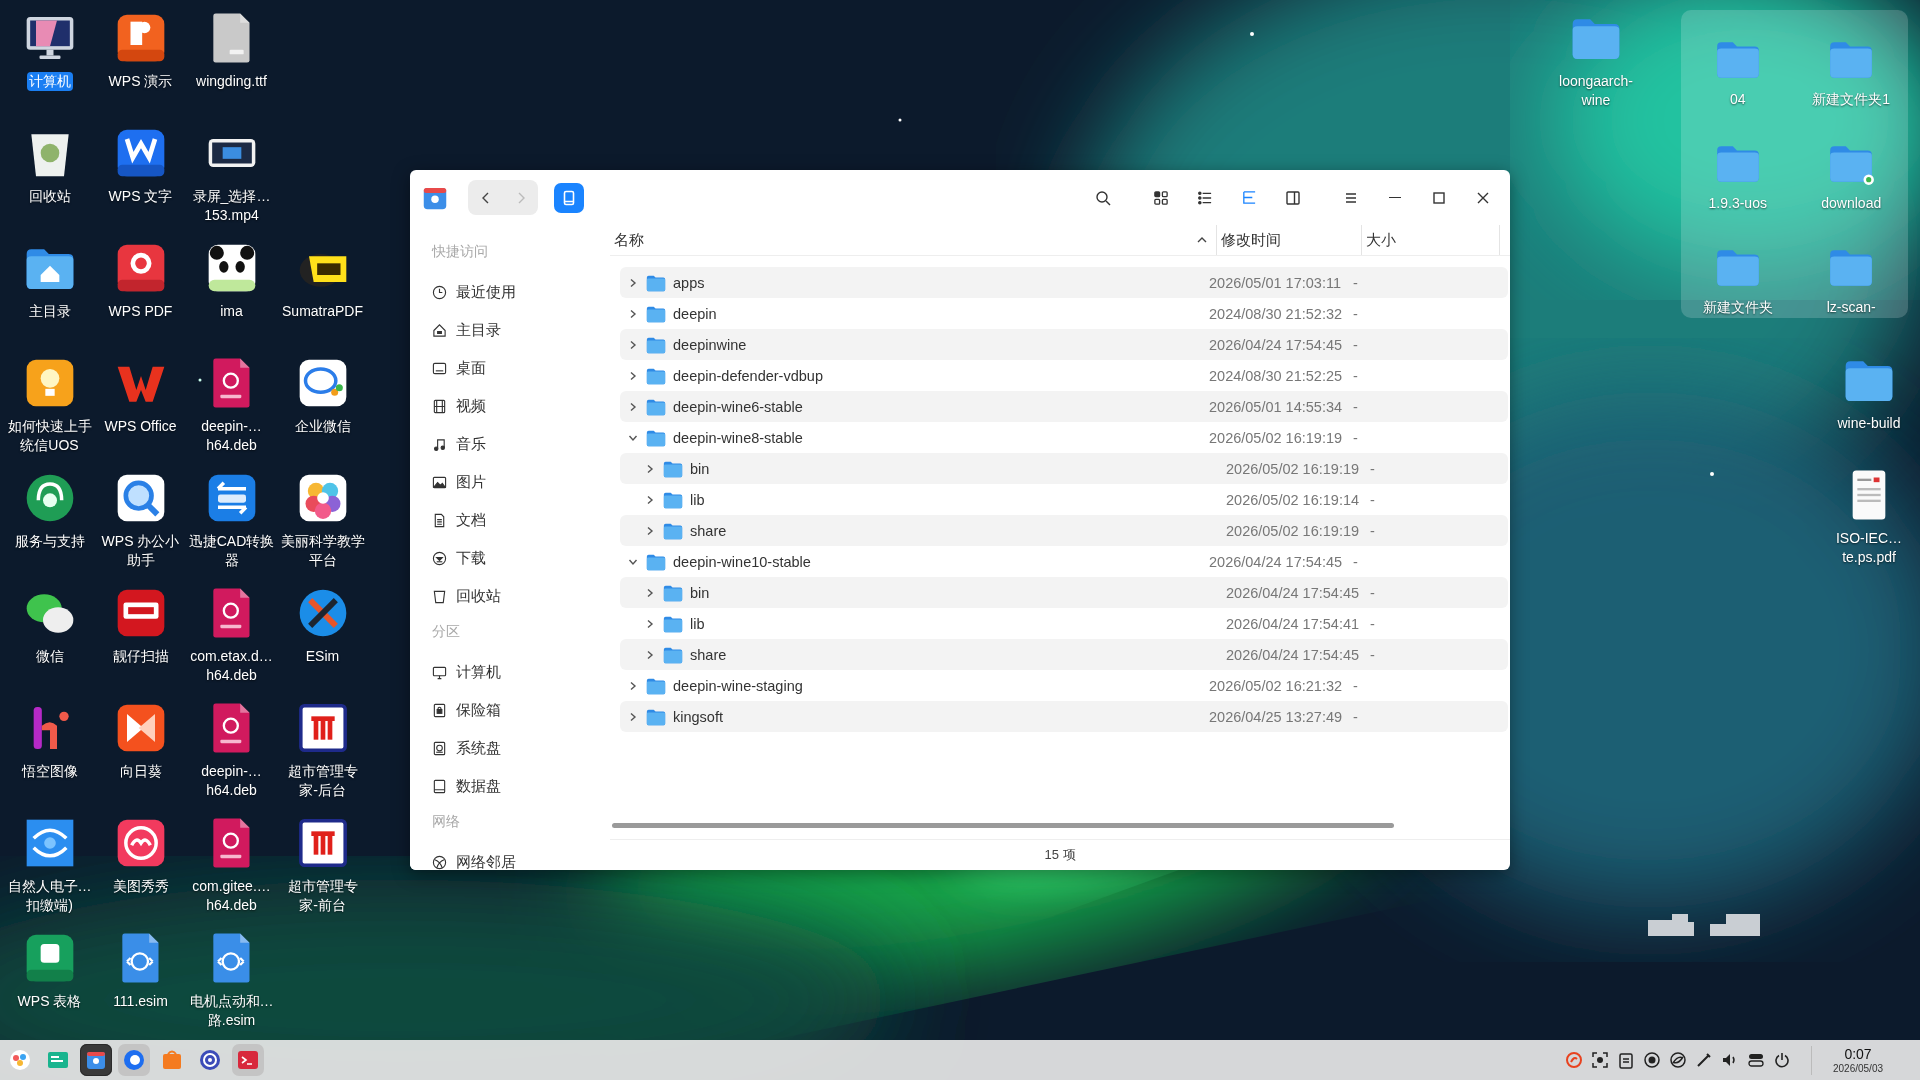  What do you see at coordinates (510, 368) in the screenshot?
I see `sidebar-item: 桌面` at bounding box center [510, 368].